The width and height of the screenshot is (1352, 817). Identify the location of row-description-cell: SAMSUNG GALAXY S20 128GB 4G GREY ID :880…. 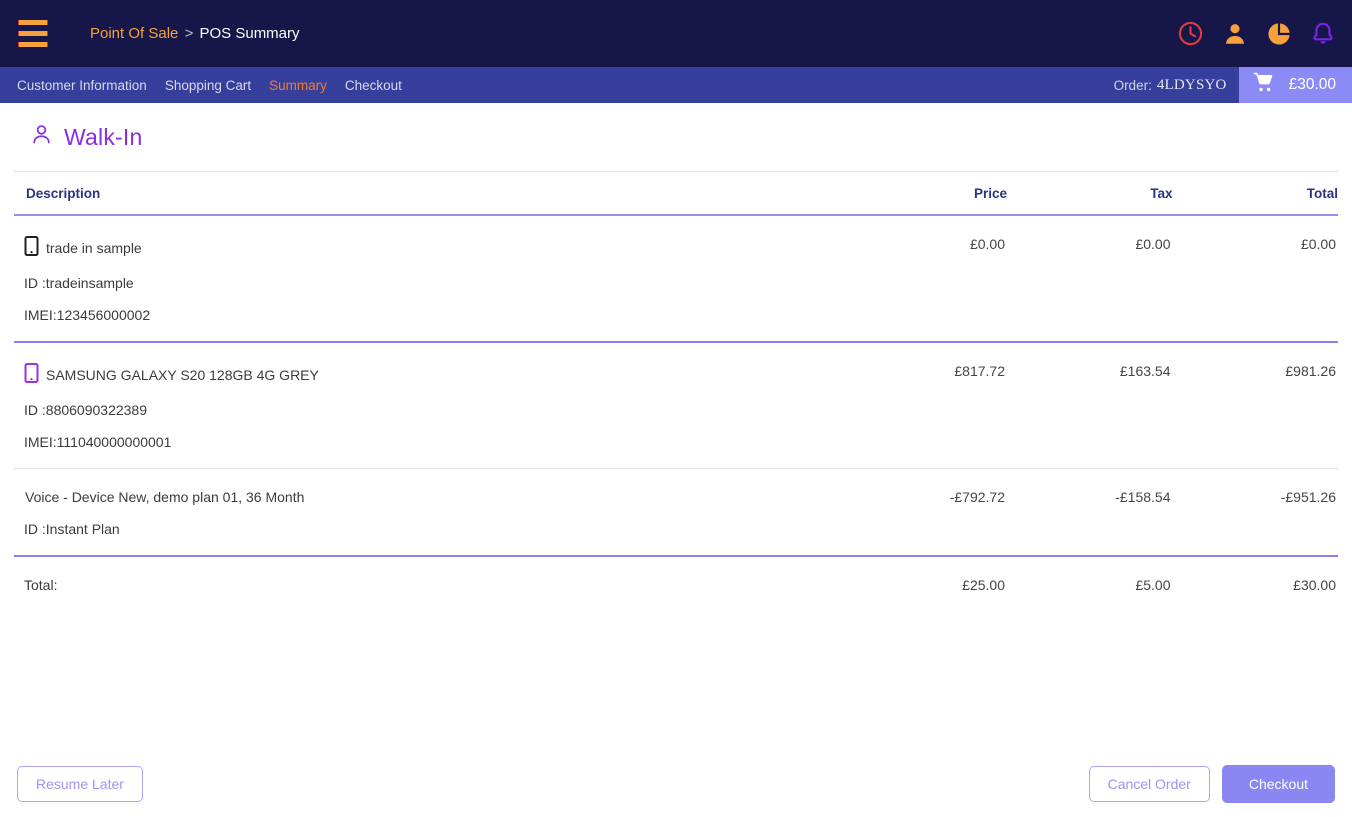
(428, 405).